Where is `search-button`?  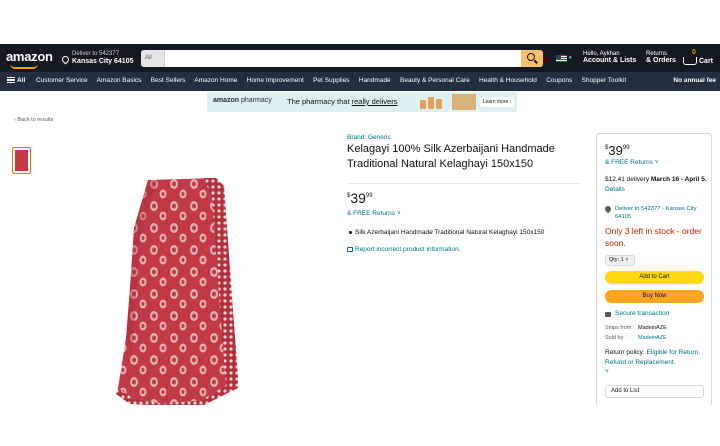 search-button is located at coordinates (532, 58).